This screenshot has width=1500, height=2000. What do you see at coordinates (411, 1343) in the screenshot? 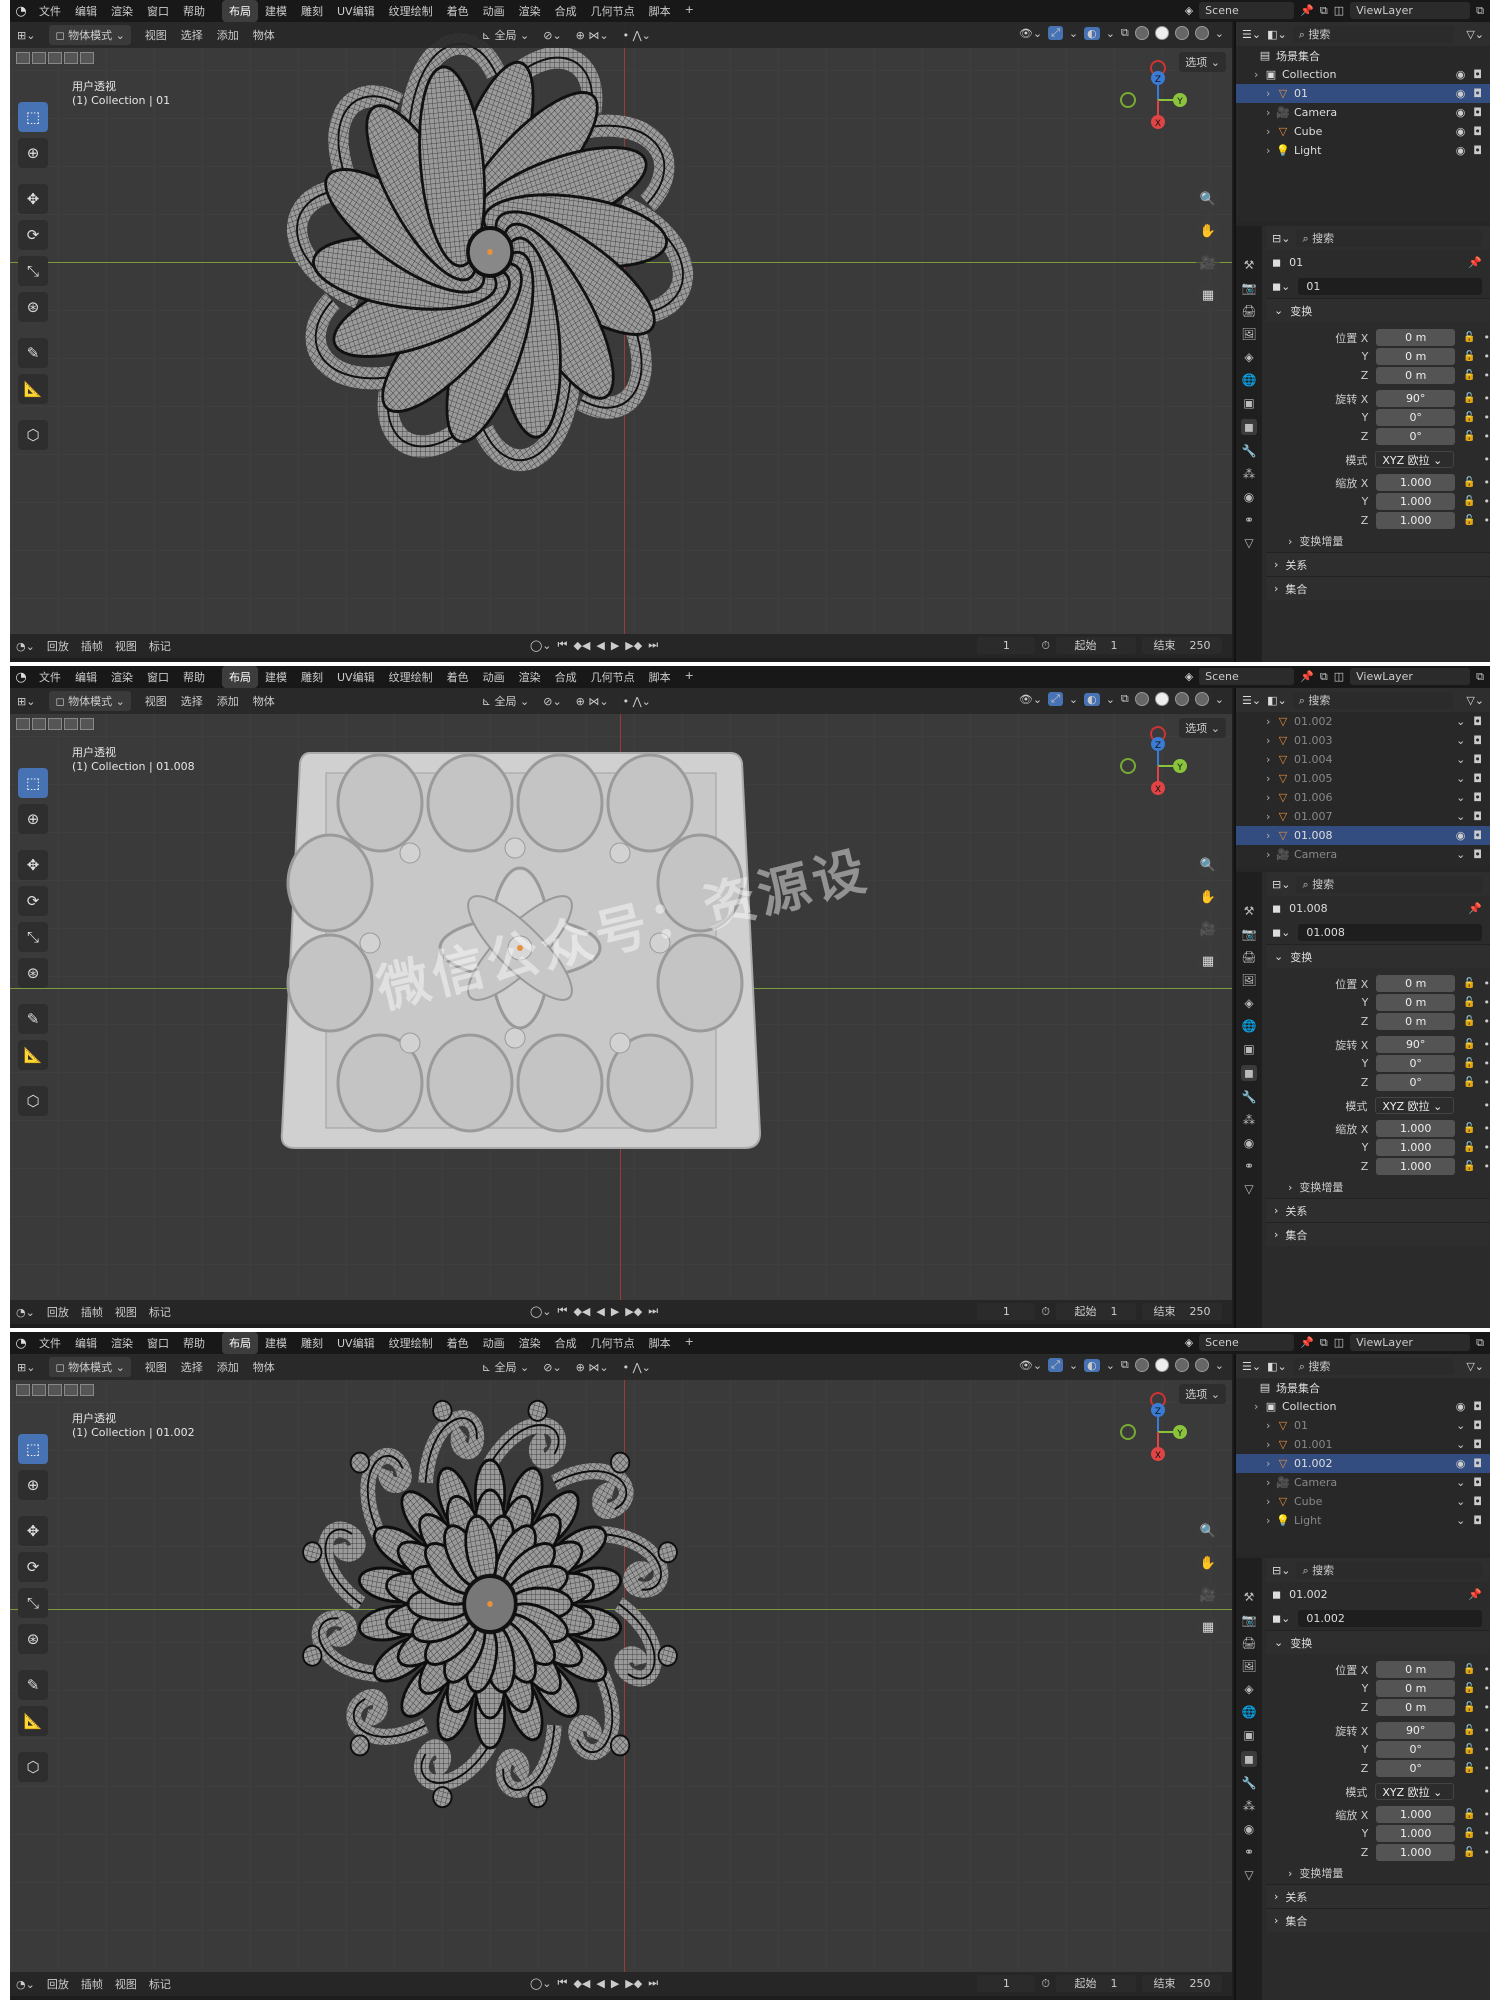
I see `workspace-tab: 纹理绘制` at bounding box center [411, 1343].